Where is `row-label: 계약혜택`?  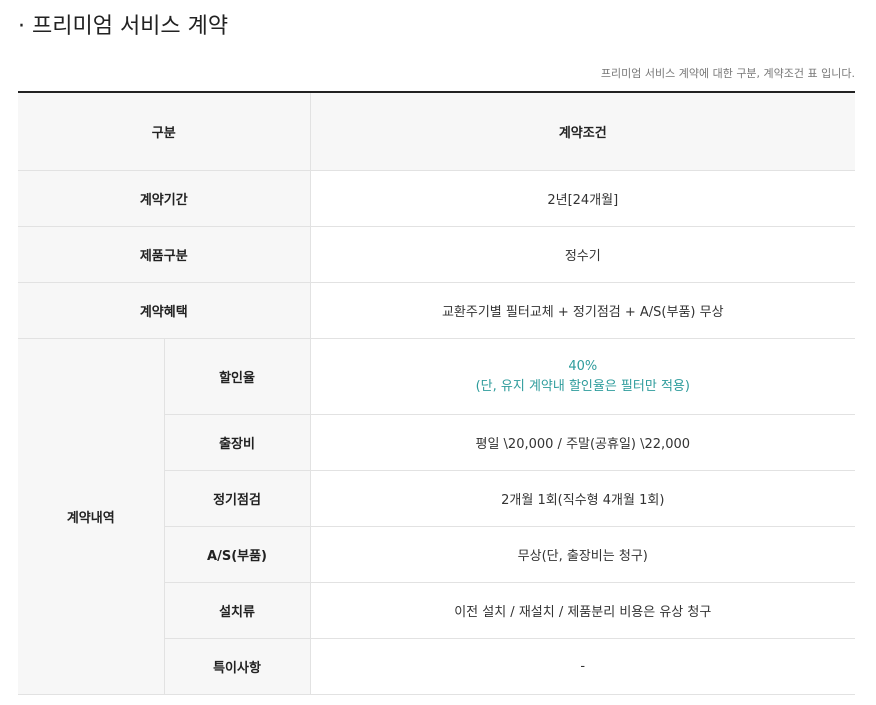
row-label: 계약혜택 is located at coordinates (164, 310).